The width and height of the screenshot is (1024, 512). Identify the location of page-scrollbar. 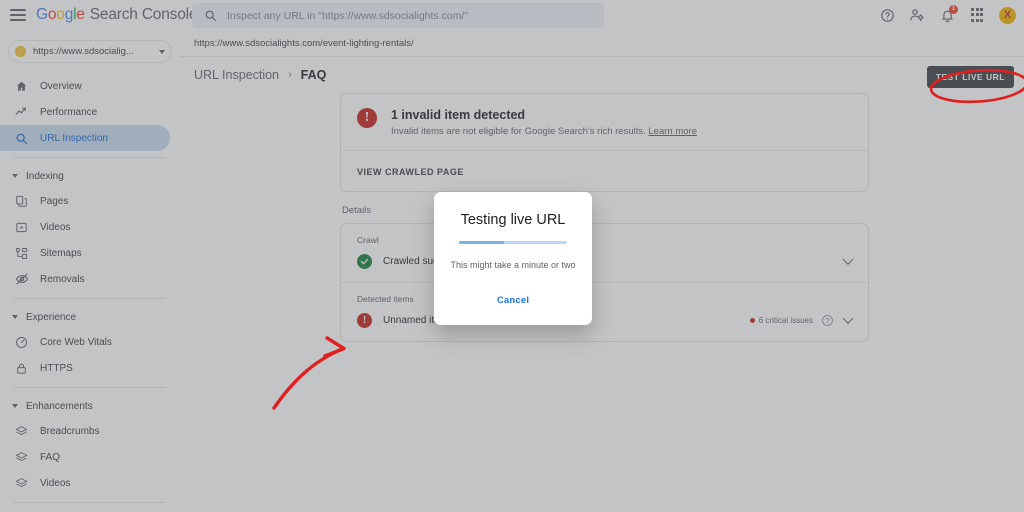
(1021, 271).